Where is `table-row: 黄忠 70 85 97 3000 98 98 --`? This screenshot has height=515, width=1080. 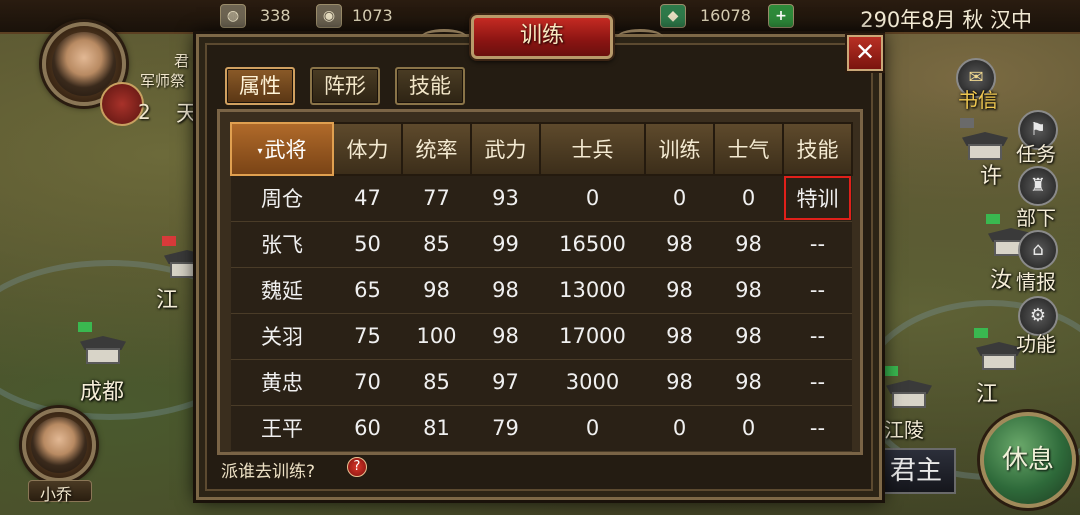
table-row: 黄忠 70 85 97 3000 98 98 -- is located at coordinates (541, 382).